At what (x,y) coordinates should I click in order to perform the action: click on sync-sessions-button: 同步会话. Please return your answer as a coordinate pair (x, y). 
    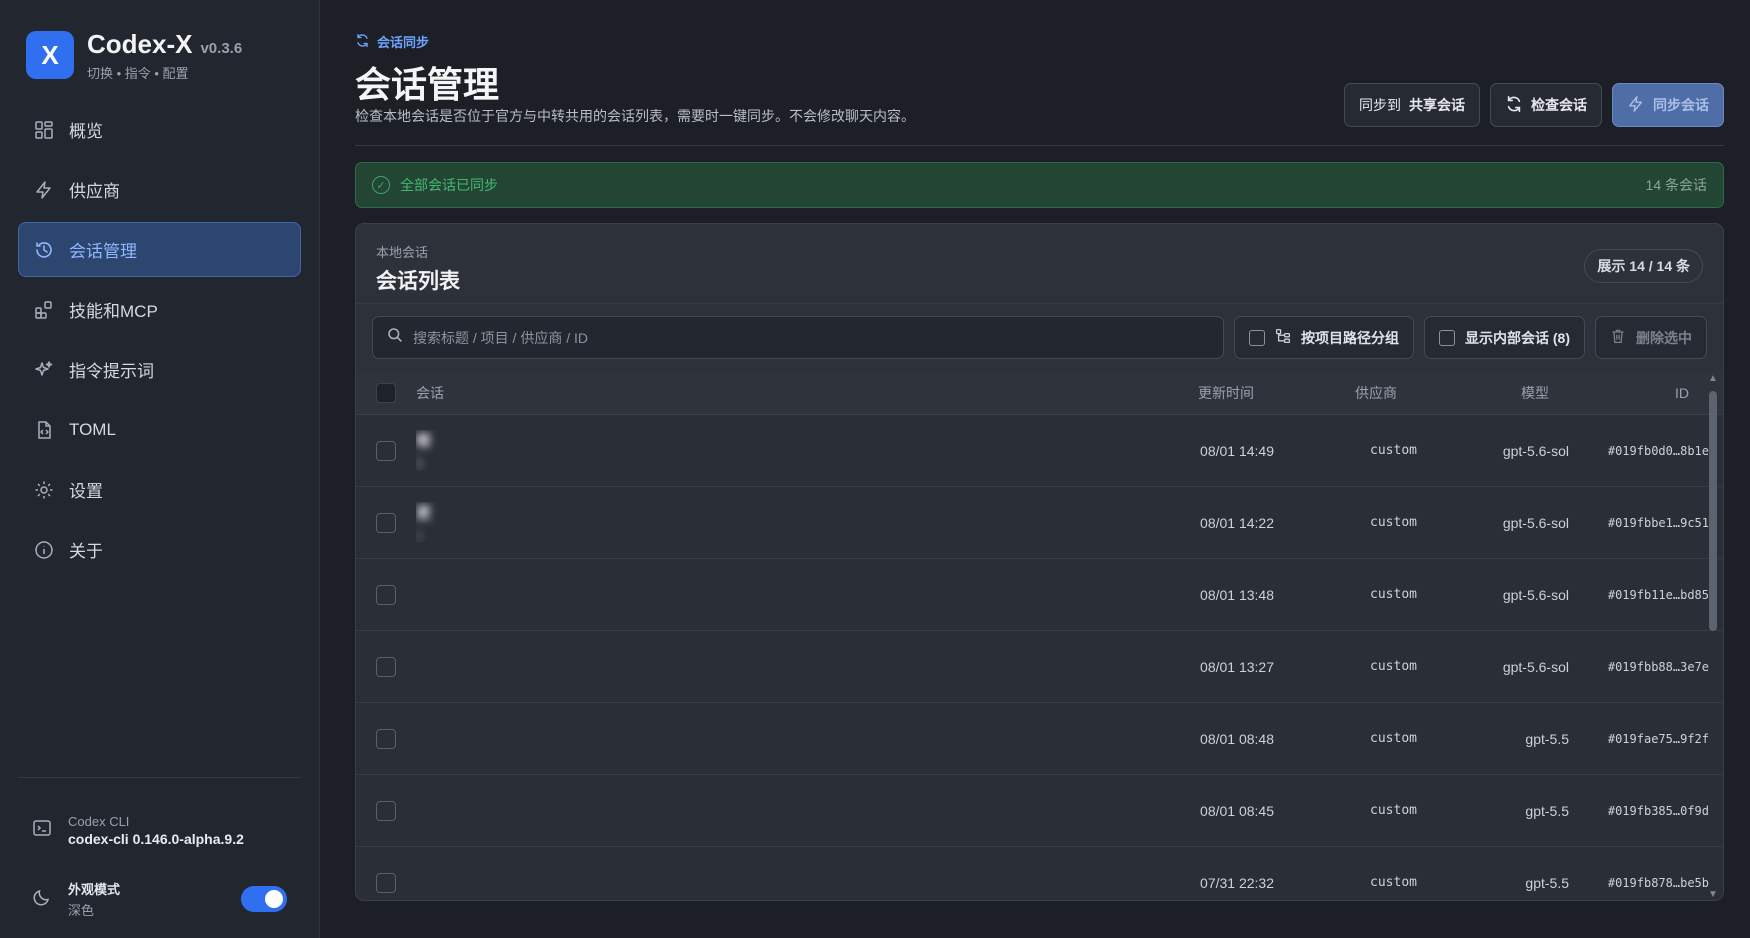
    Looking at the image, I should click on (1668, 105).